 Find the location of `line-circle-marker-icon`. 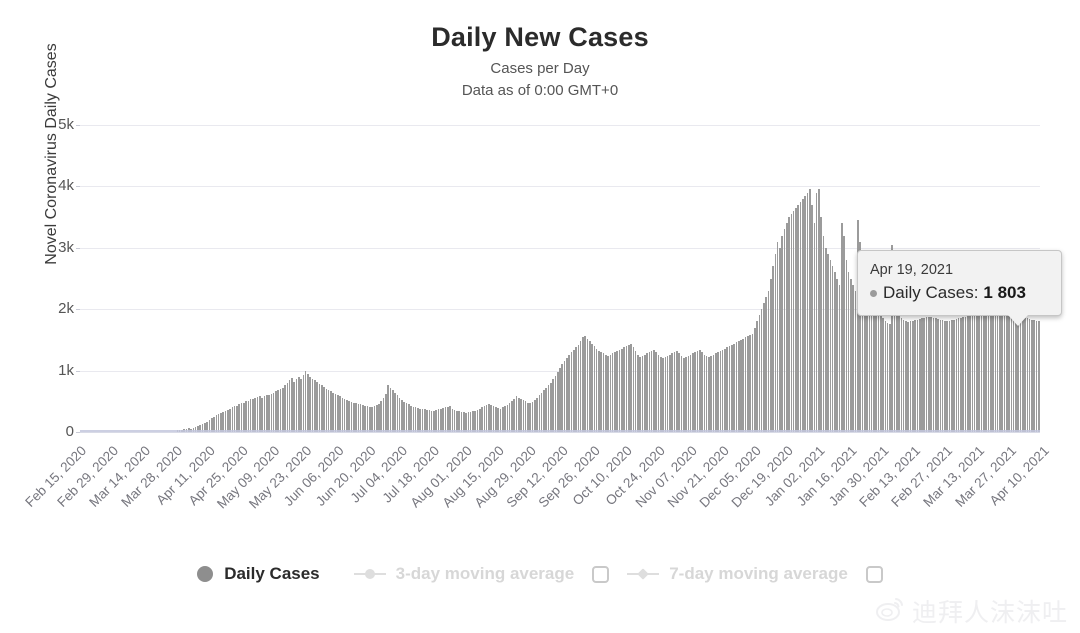

line-circle-marker-icon is located at coordinates (369, 574).